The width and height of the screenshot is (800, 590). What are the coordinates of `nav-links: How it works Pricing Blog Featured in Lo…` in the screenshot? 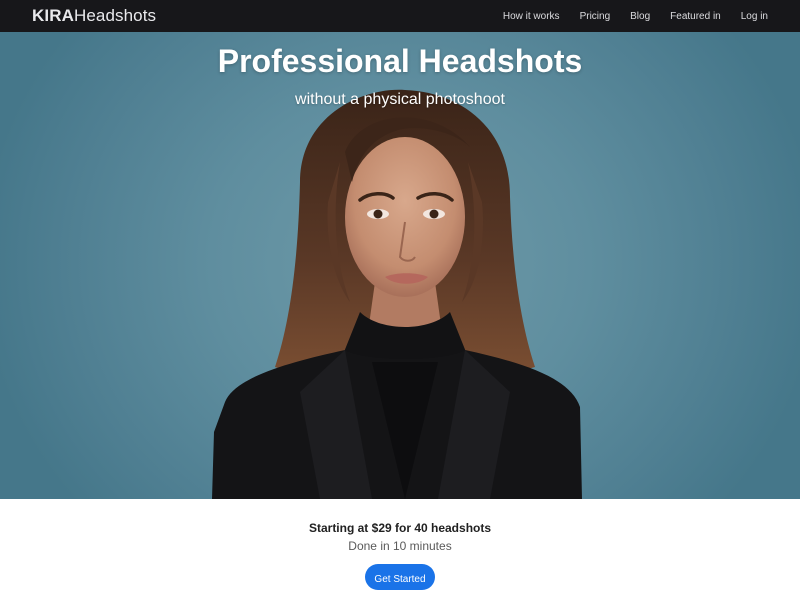 It's located at (625, 16).